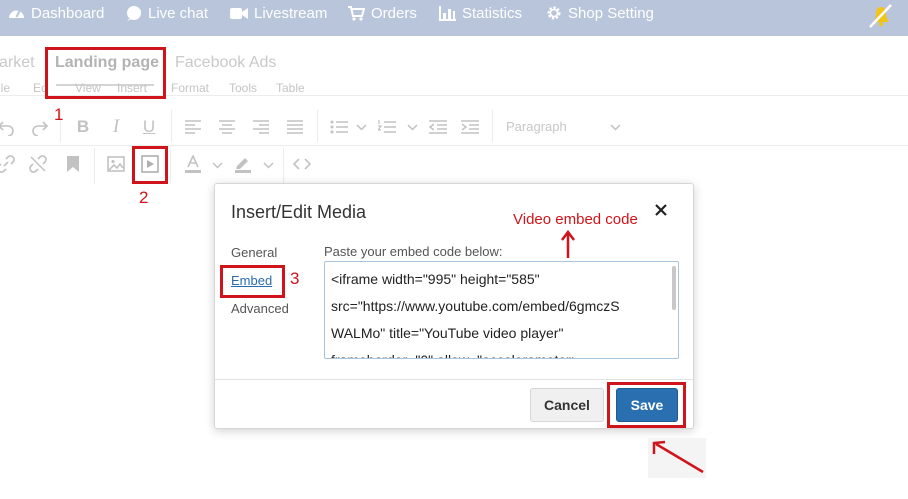 The width and height of the screenshot is (908, 499). I want to click on cancel-button: Cancel, so click(567, 405).